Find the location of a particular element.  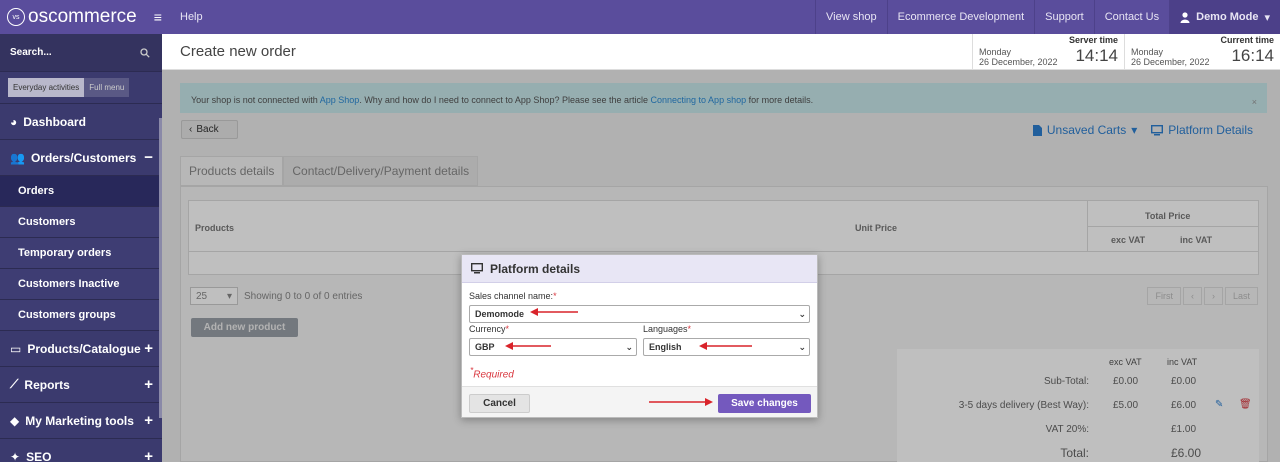

current-clock: 16:14 is located at coordinates (1252, 55).